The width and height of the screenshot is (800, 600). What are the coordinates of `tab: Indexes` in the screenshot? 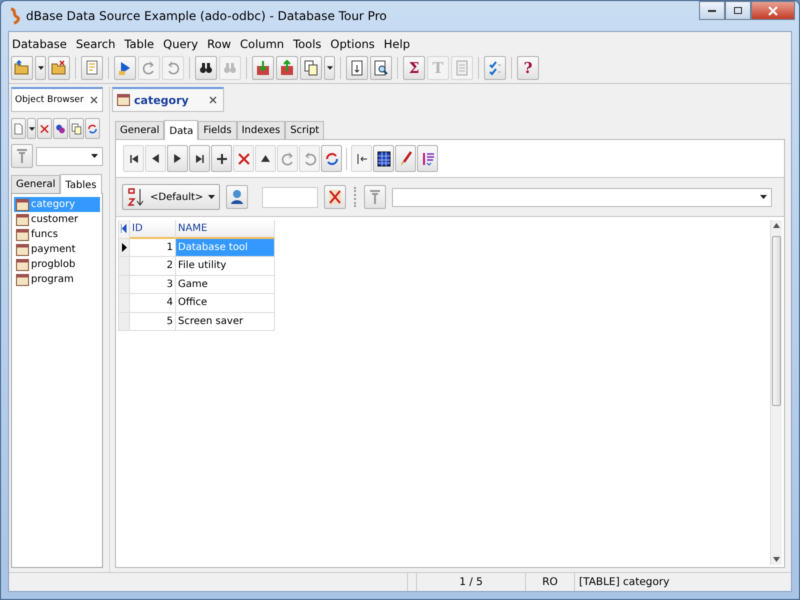 It's located at (261, 130).